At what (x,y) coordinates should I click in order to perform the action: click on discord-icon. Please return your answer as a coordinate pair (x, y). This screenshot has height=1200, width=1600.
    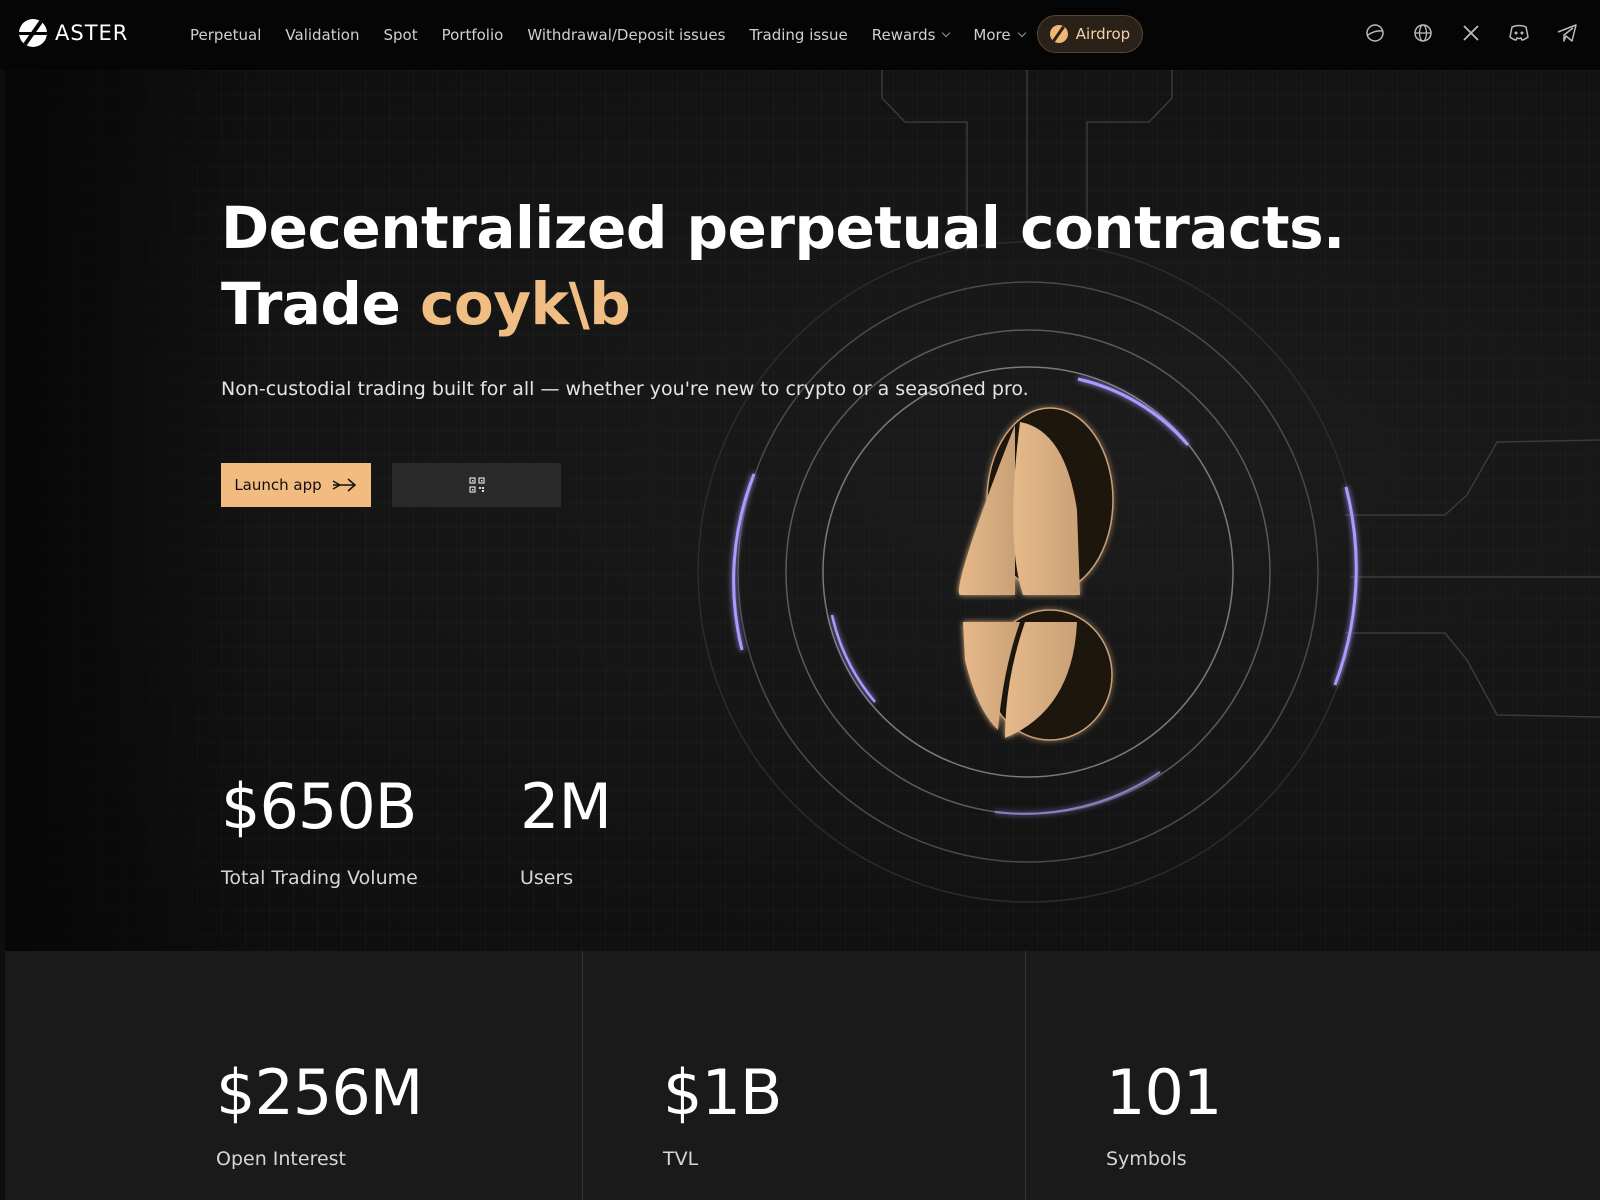
    Looking at the image, I should click on (1519, 33).